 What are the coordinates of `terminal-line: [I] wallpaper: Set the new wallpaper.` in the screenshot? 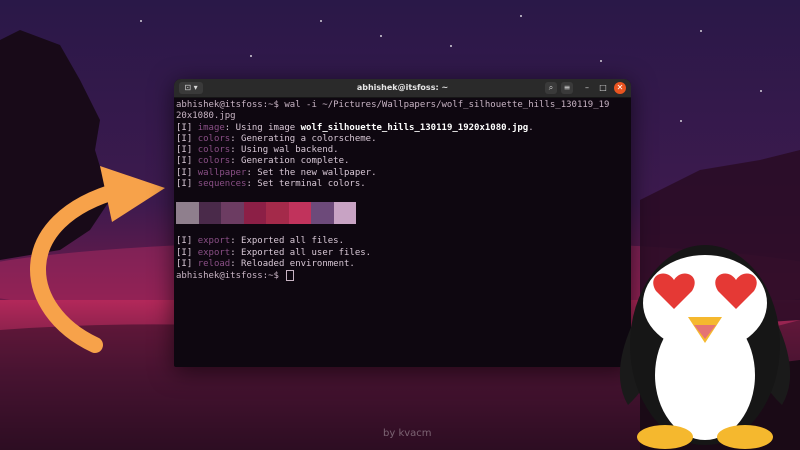 It's located at (402, 173).